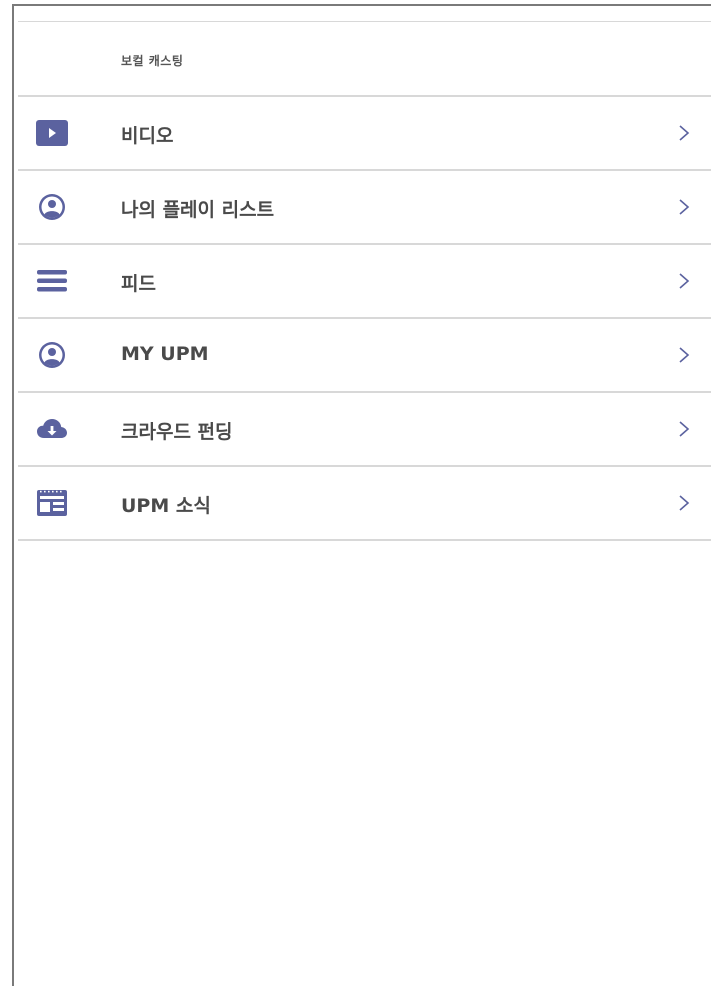  Describe the element at coordinates (52, 429) in the screenshot. I see `cloud-download-icon` at that location.